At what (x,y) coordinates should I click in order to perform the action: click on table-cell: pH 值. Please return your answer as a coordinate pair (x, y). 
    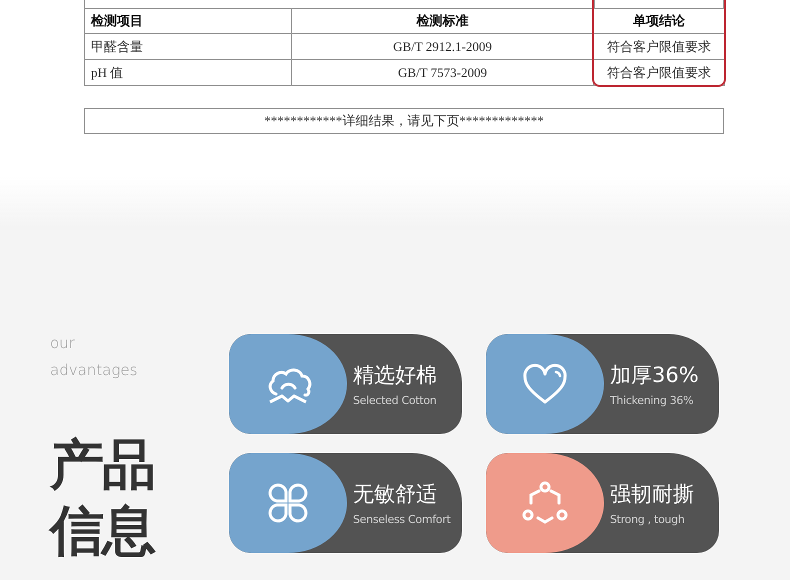
    Looking at the image, I should click on (188, 73).